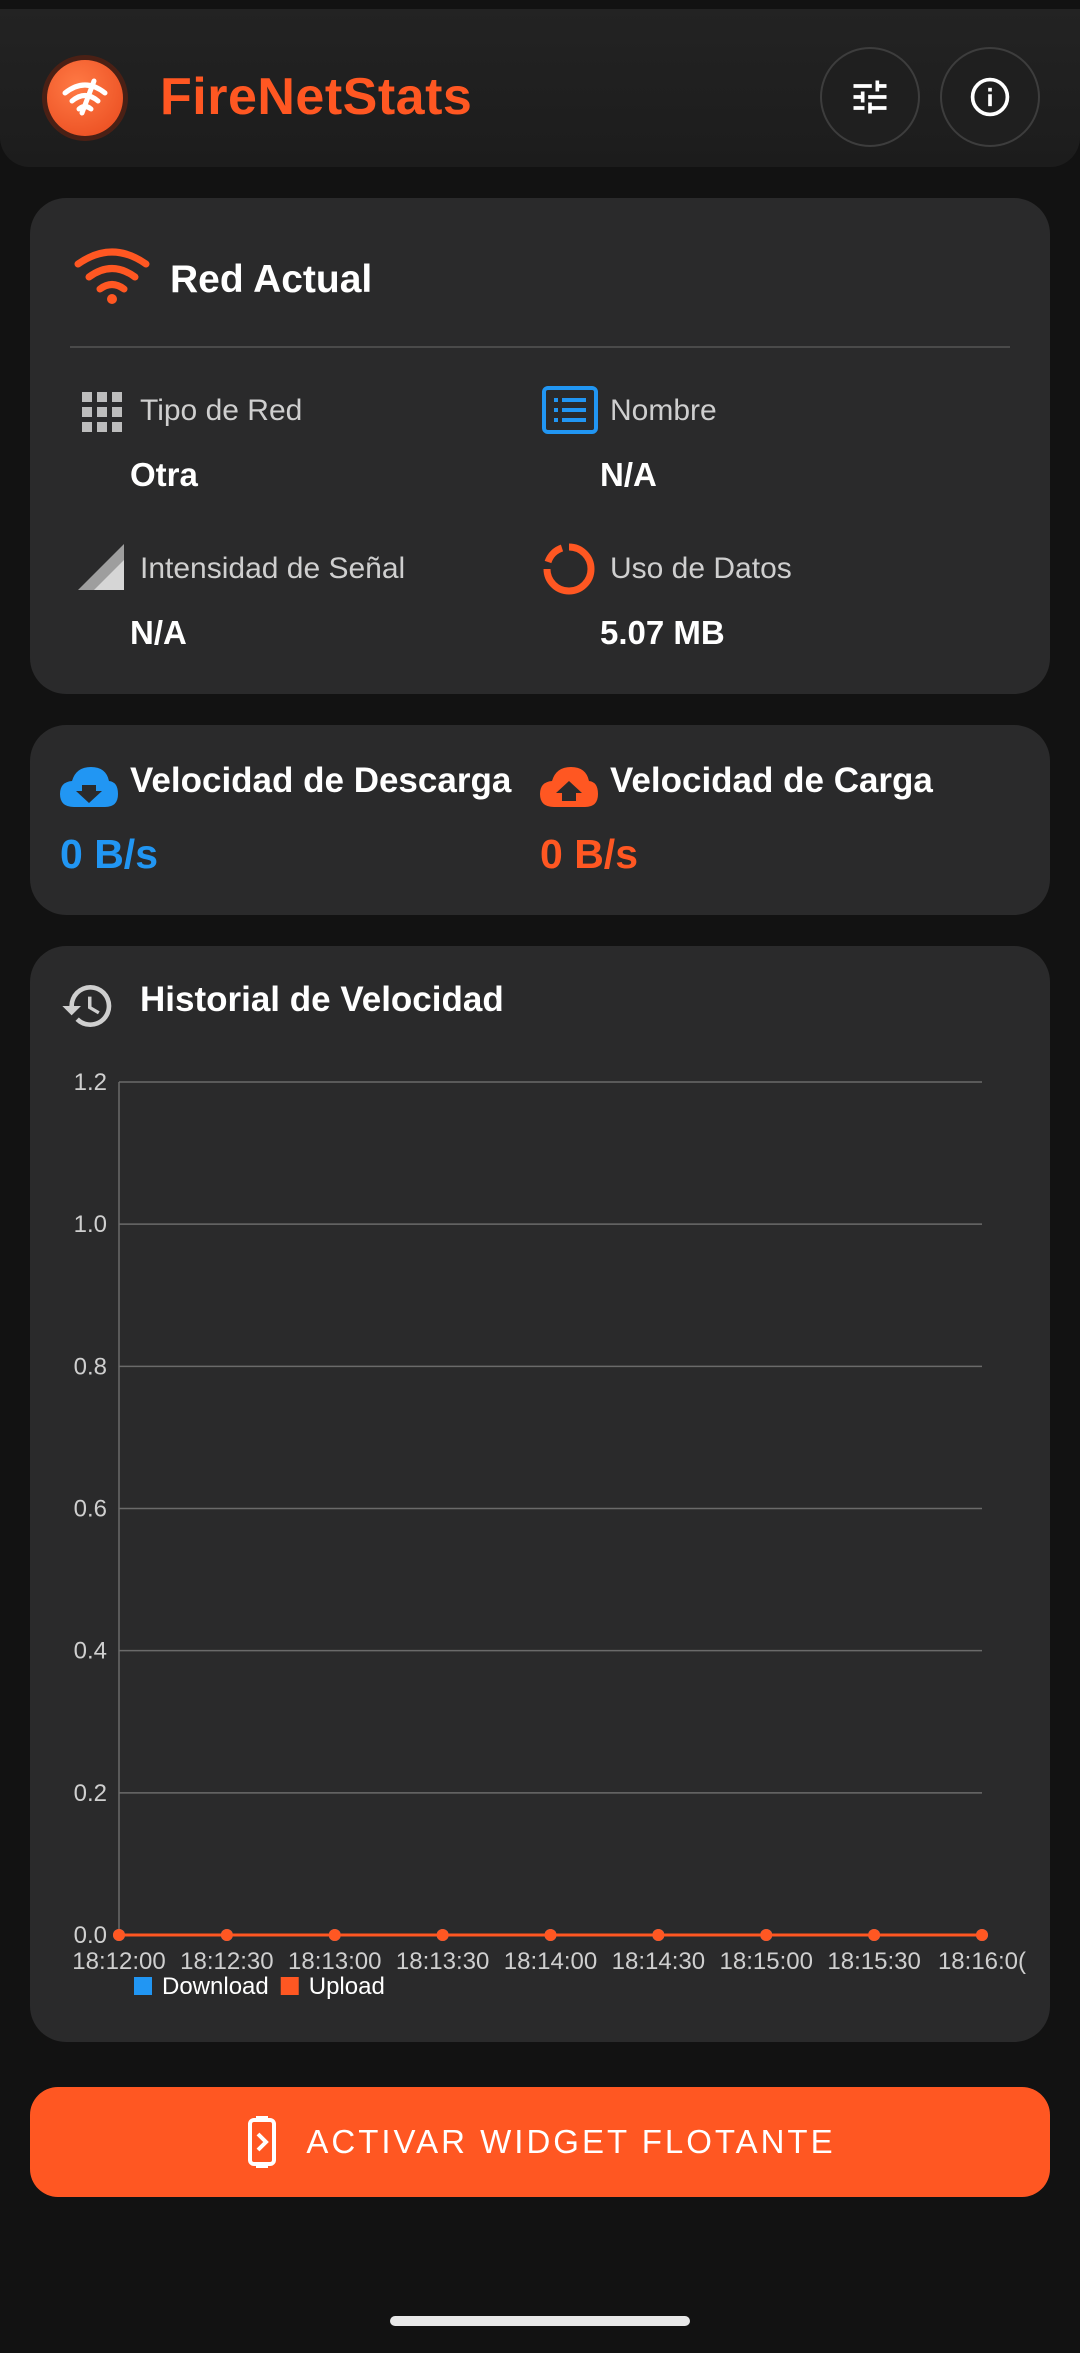 The height and width of the screenshot is (2353, 1080). I want to click on upload-speed-value: 0 B/s, so click(589, 854).